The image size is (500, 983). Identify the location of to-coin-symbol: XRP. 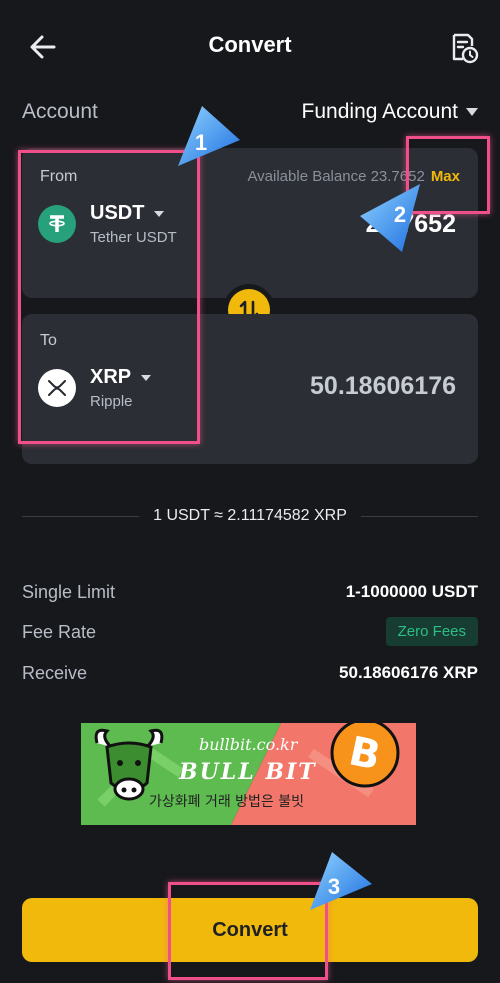
(111, 377).